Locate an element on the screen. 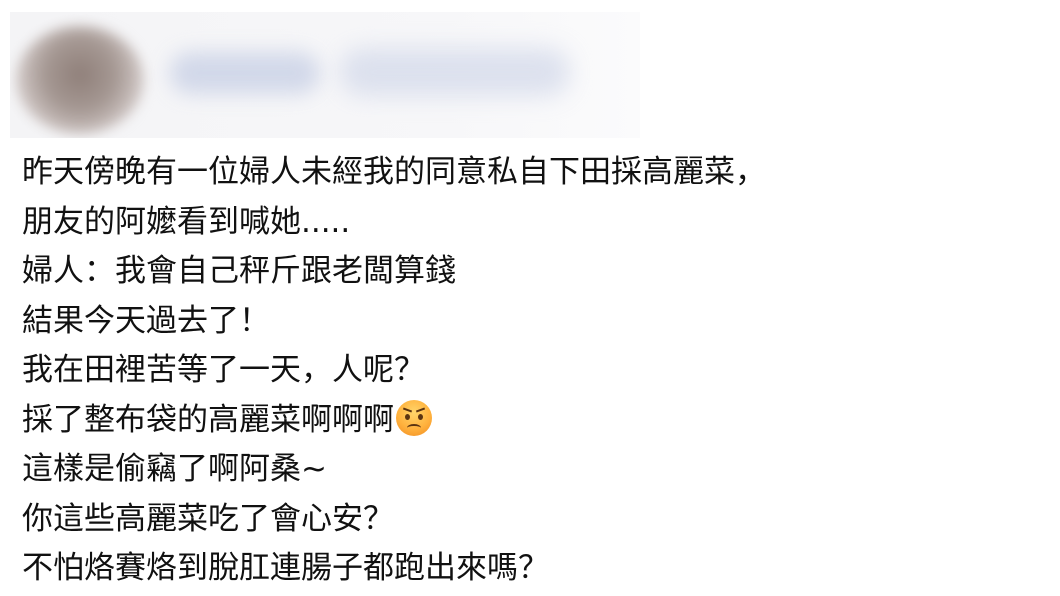  post-line: 你這些高麗菜吃了會心安？ is located at coordinates (208, 518).